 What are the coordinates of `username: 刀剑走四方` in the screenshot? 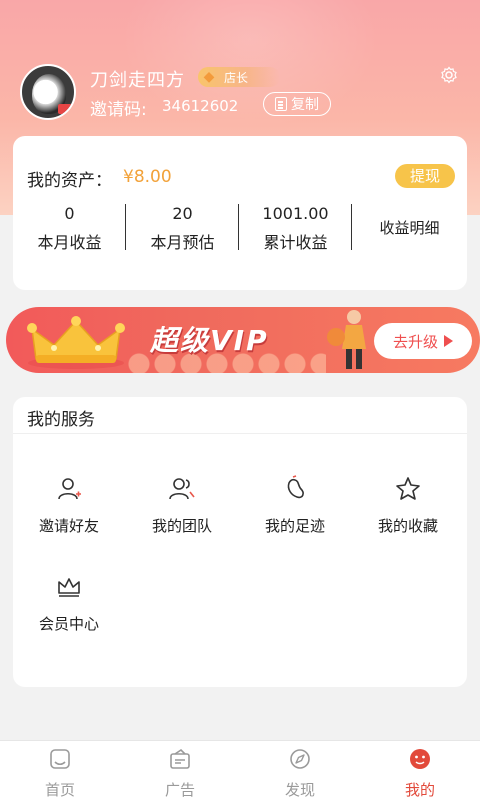 It's located at (137, 80).